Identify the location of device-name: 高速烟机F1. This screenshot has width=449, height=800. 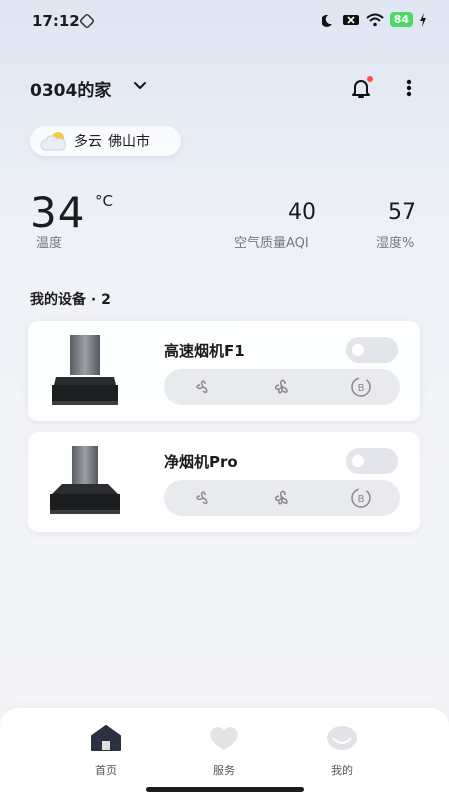
(204, 351).